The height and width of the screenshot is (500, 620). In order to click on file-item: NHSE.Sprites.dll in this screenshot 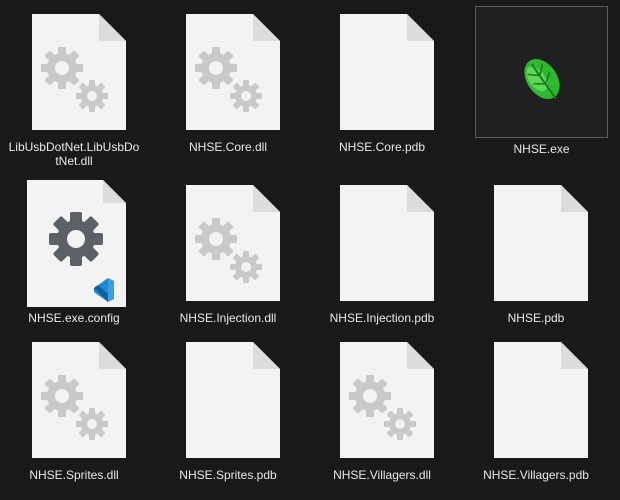, I will do `click(74, 416)`.